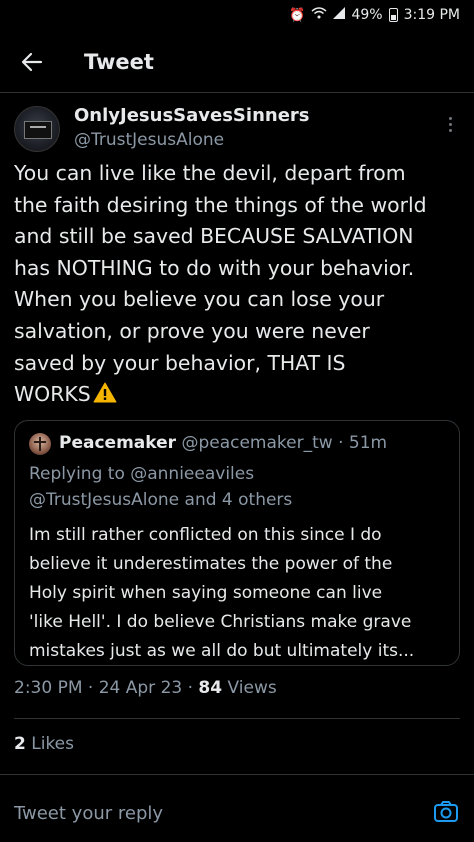 The height and width of the screenshot is (842, 474). I want to click on tweet-metadata: 2:30 PM · 24 Apr 23 · 84 Views, so click(145, 688).